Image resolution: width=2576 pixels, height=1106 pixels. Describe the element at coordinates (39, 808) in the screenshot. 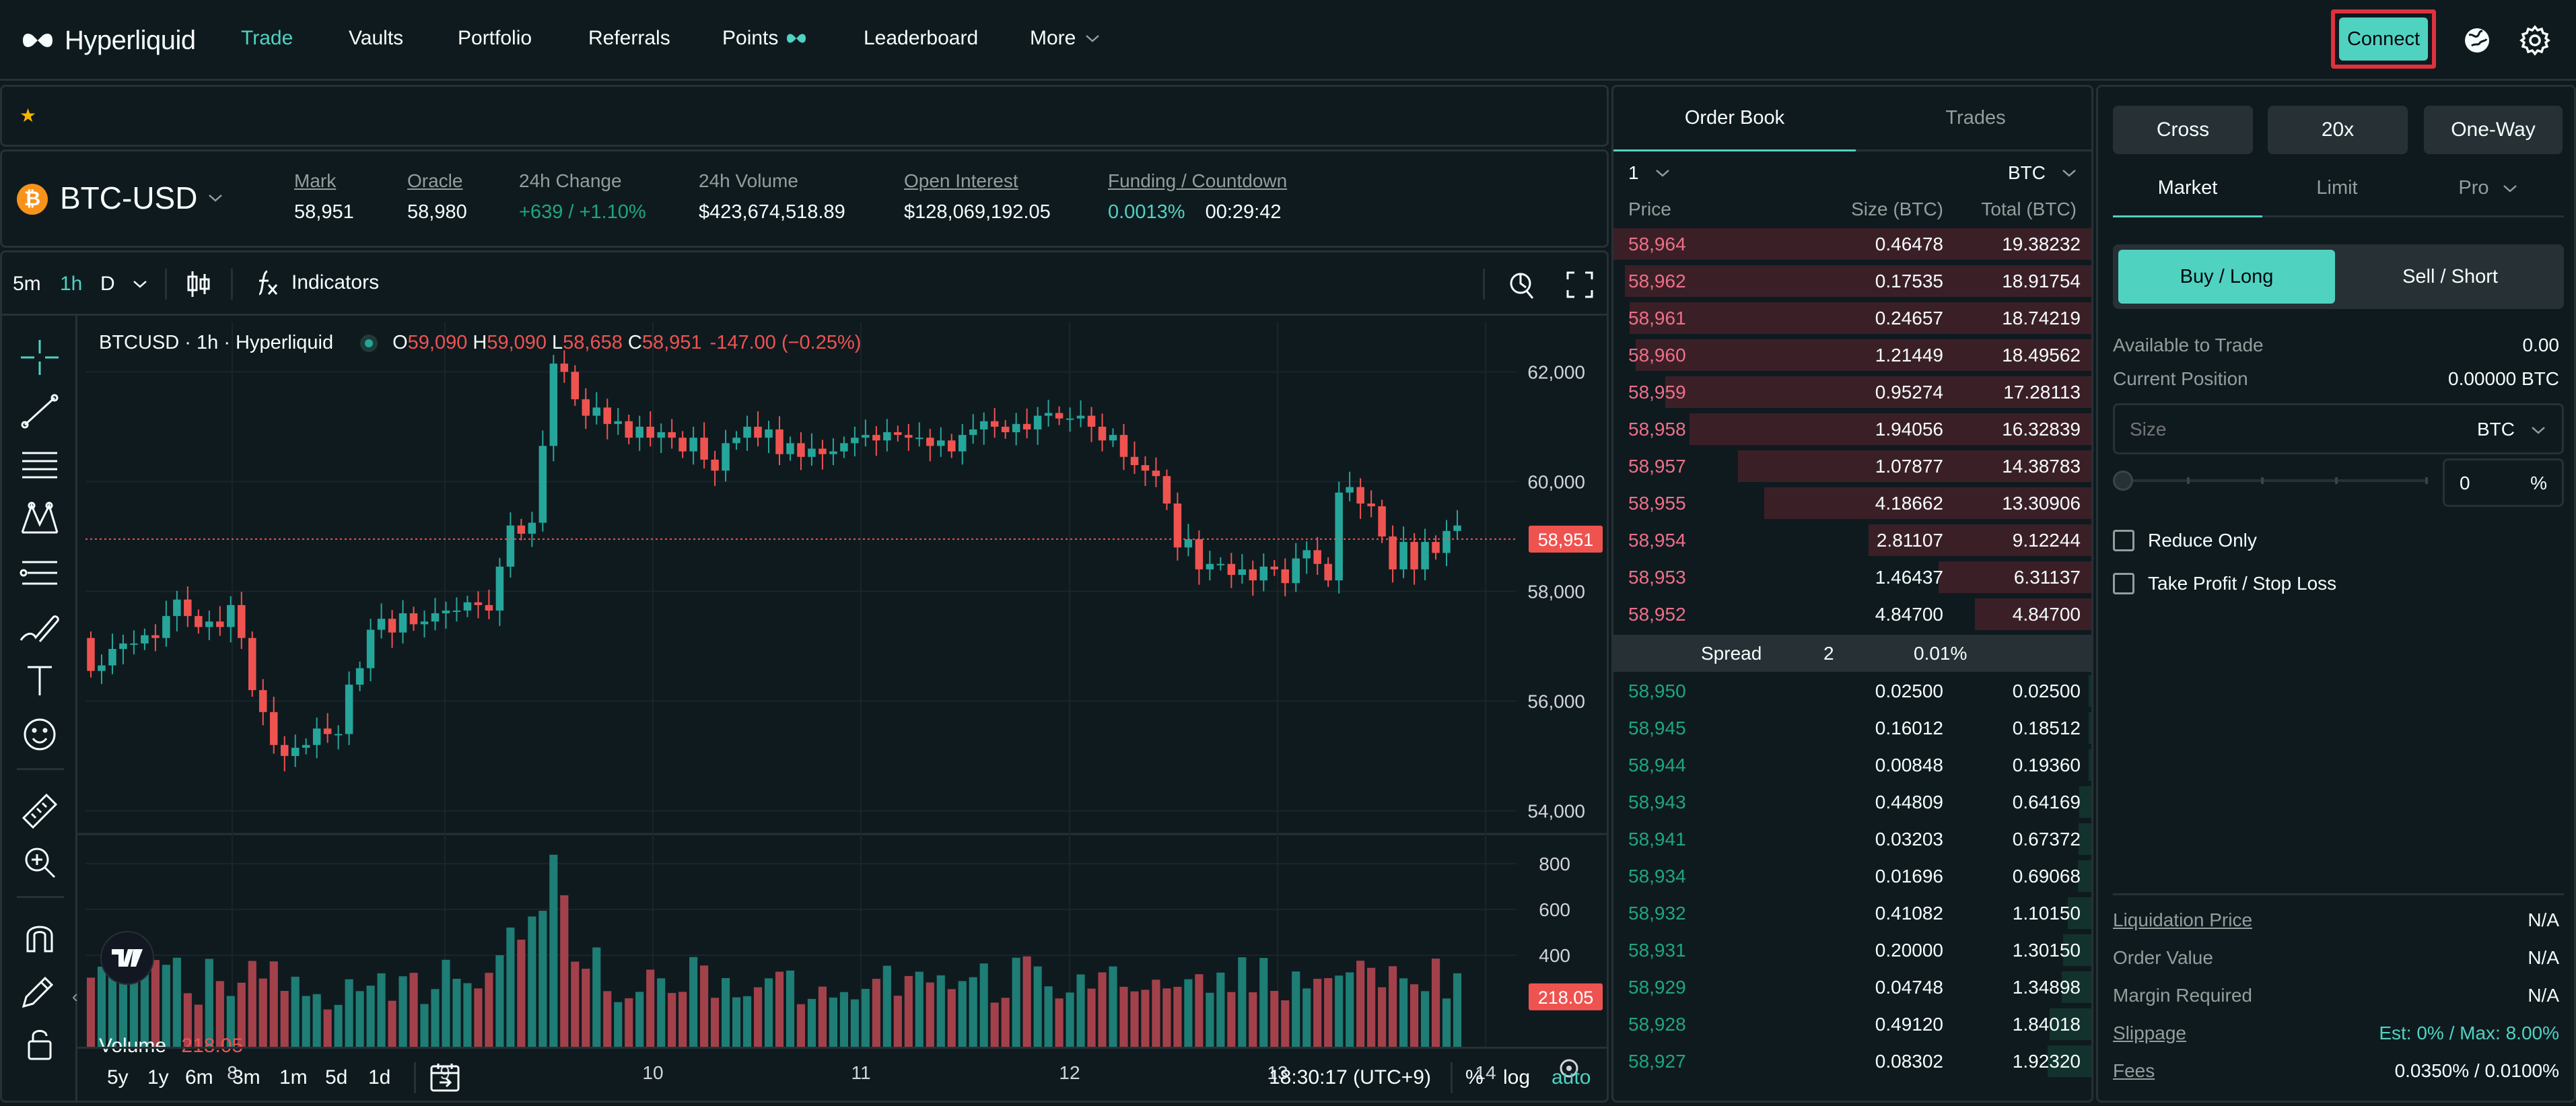

I see `ruler-icon` at that location.